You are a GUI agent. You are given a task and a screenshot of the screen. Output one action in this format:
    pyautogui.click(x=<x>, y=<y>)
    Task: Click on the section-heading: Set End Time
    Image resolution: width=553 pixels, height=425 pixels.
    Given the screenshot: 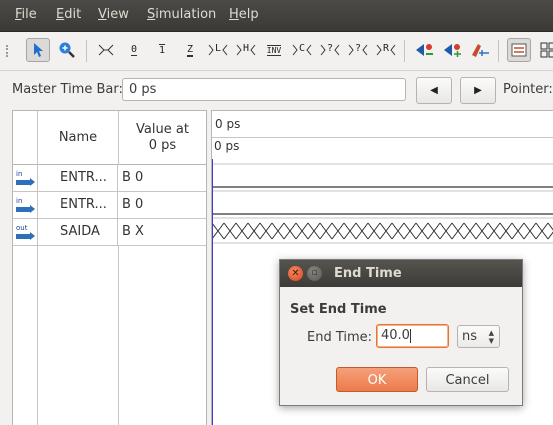 What is the action you would take?
    pyautogui.click(x=338, y=309)
    